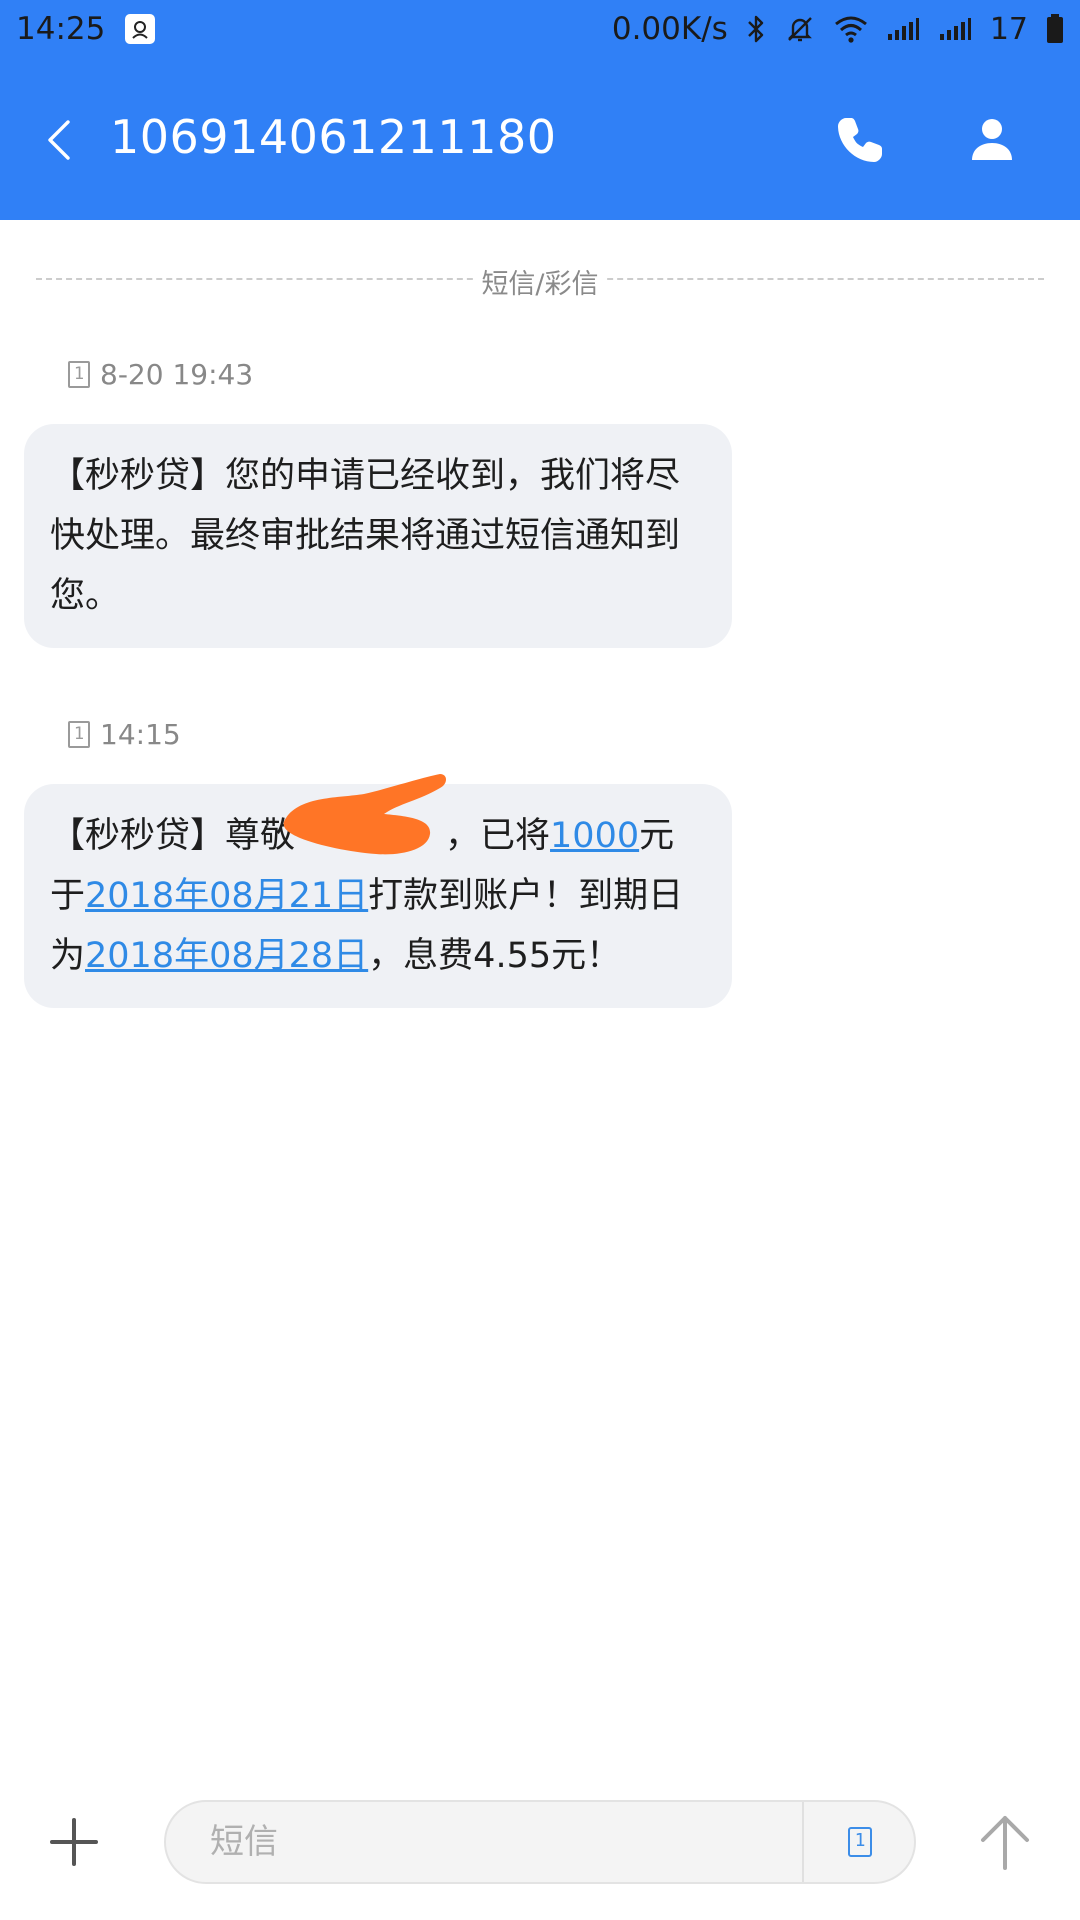 The height and width of the screenshot is (1920, 1080). I want to click on battery-icon, so click(1055, 29).